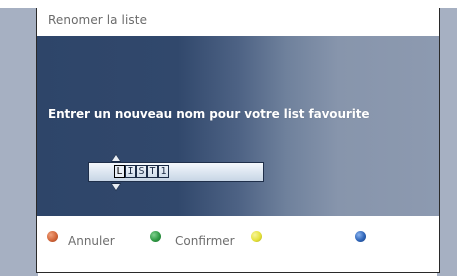  I want to click on character-cells: L I S T 1, so click(141, 171).